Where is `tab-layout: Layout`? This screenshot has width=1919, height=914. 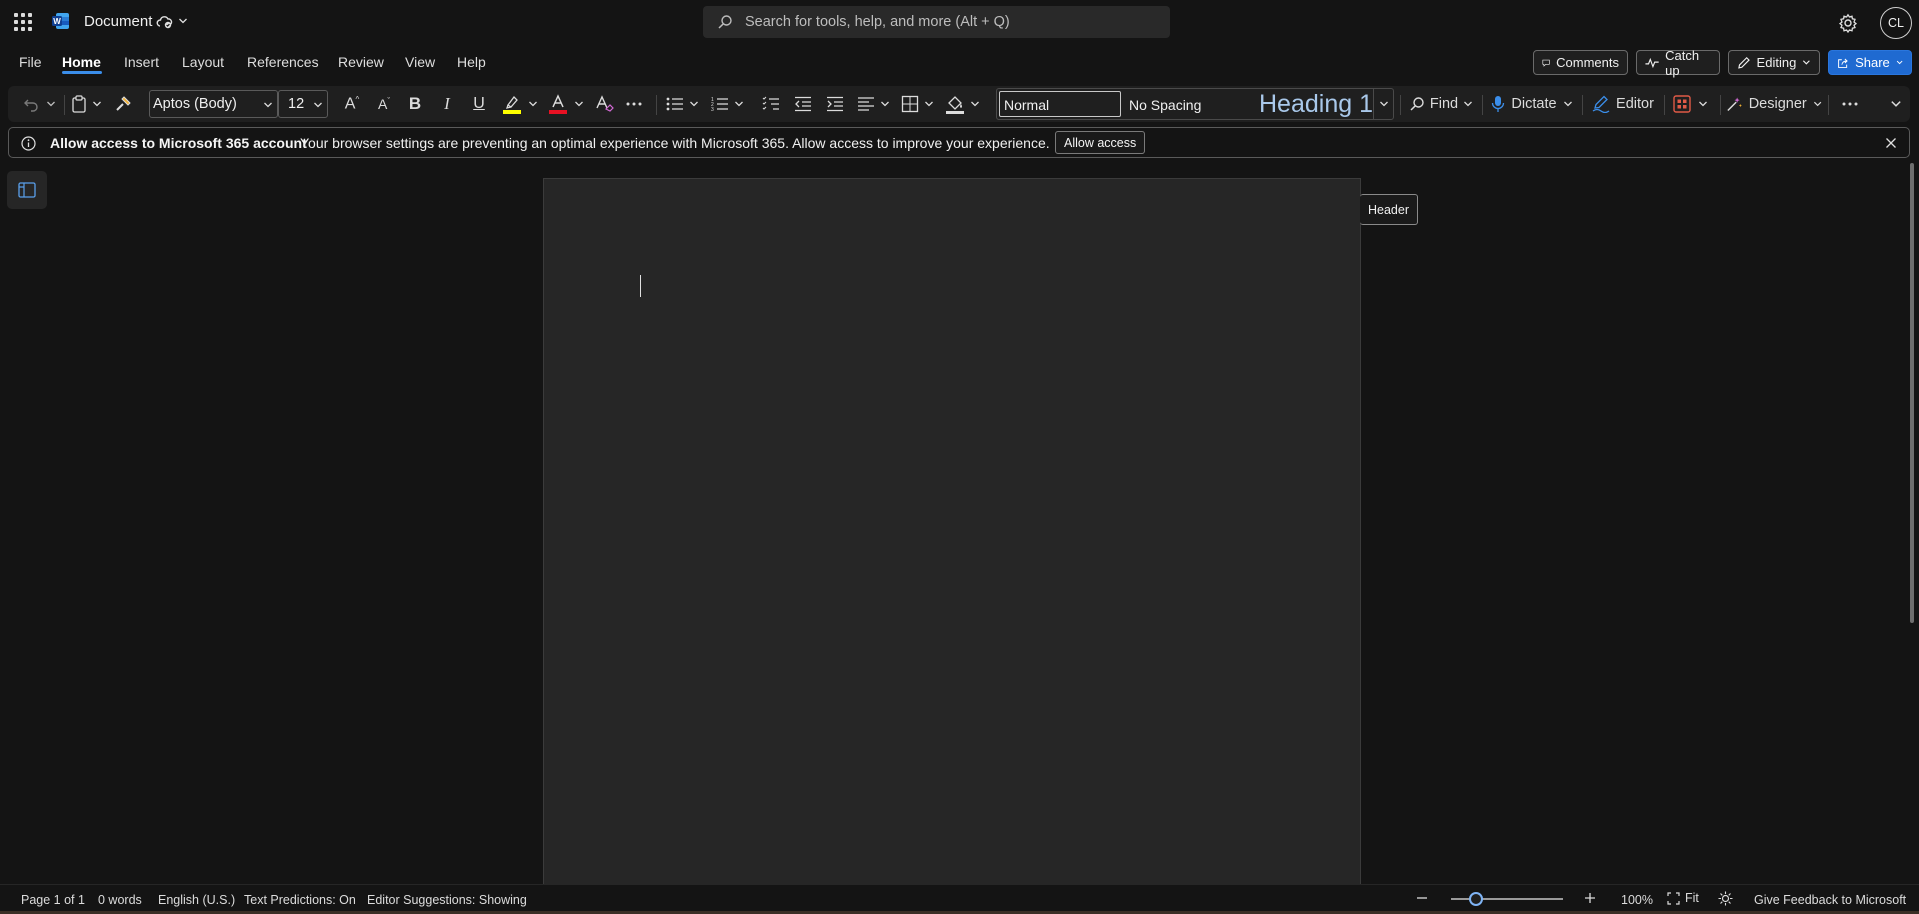
tab-layout: Layout is located at coordinates (203, 62).